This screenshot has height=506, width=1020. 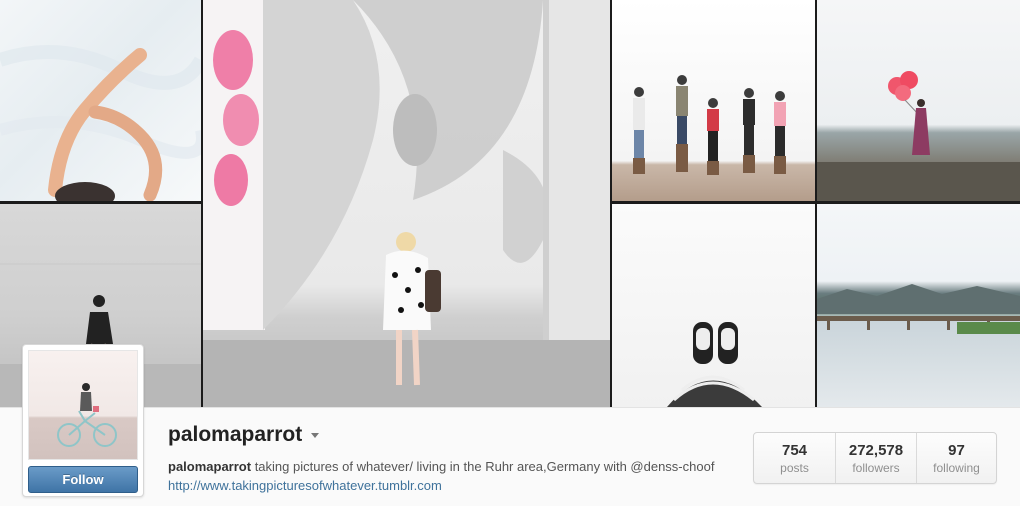 What do you see at coordinates (100, 123) in the screenshot?
I see `photo-water-arms` at bounding box center [100, 123].